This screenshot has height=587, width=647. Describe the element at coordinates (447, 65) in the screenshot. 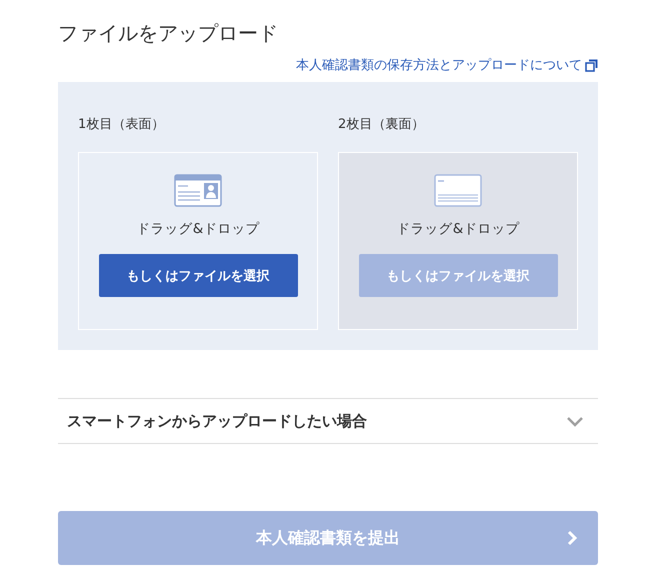

I see `help-link: 本人確認書類の保存方法とアップロードについて` at that location.